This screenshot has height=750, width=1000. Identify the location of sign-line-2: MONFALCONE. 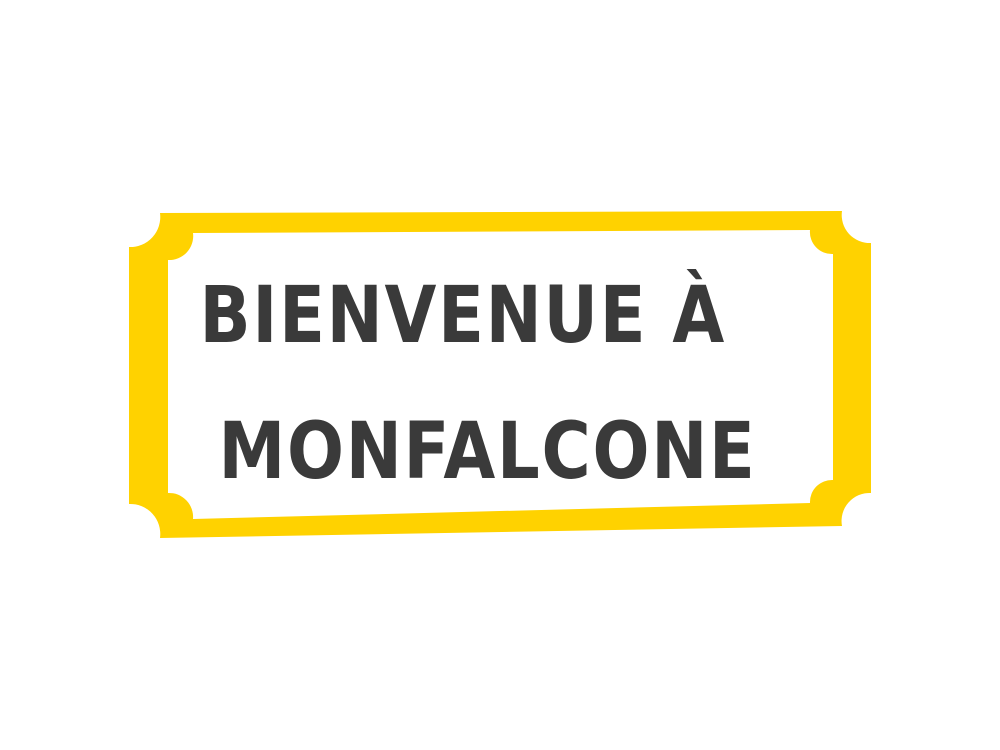
(487, 452).